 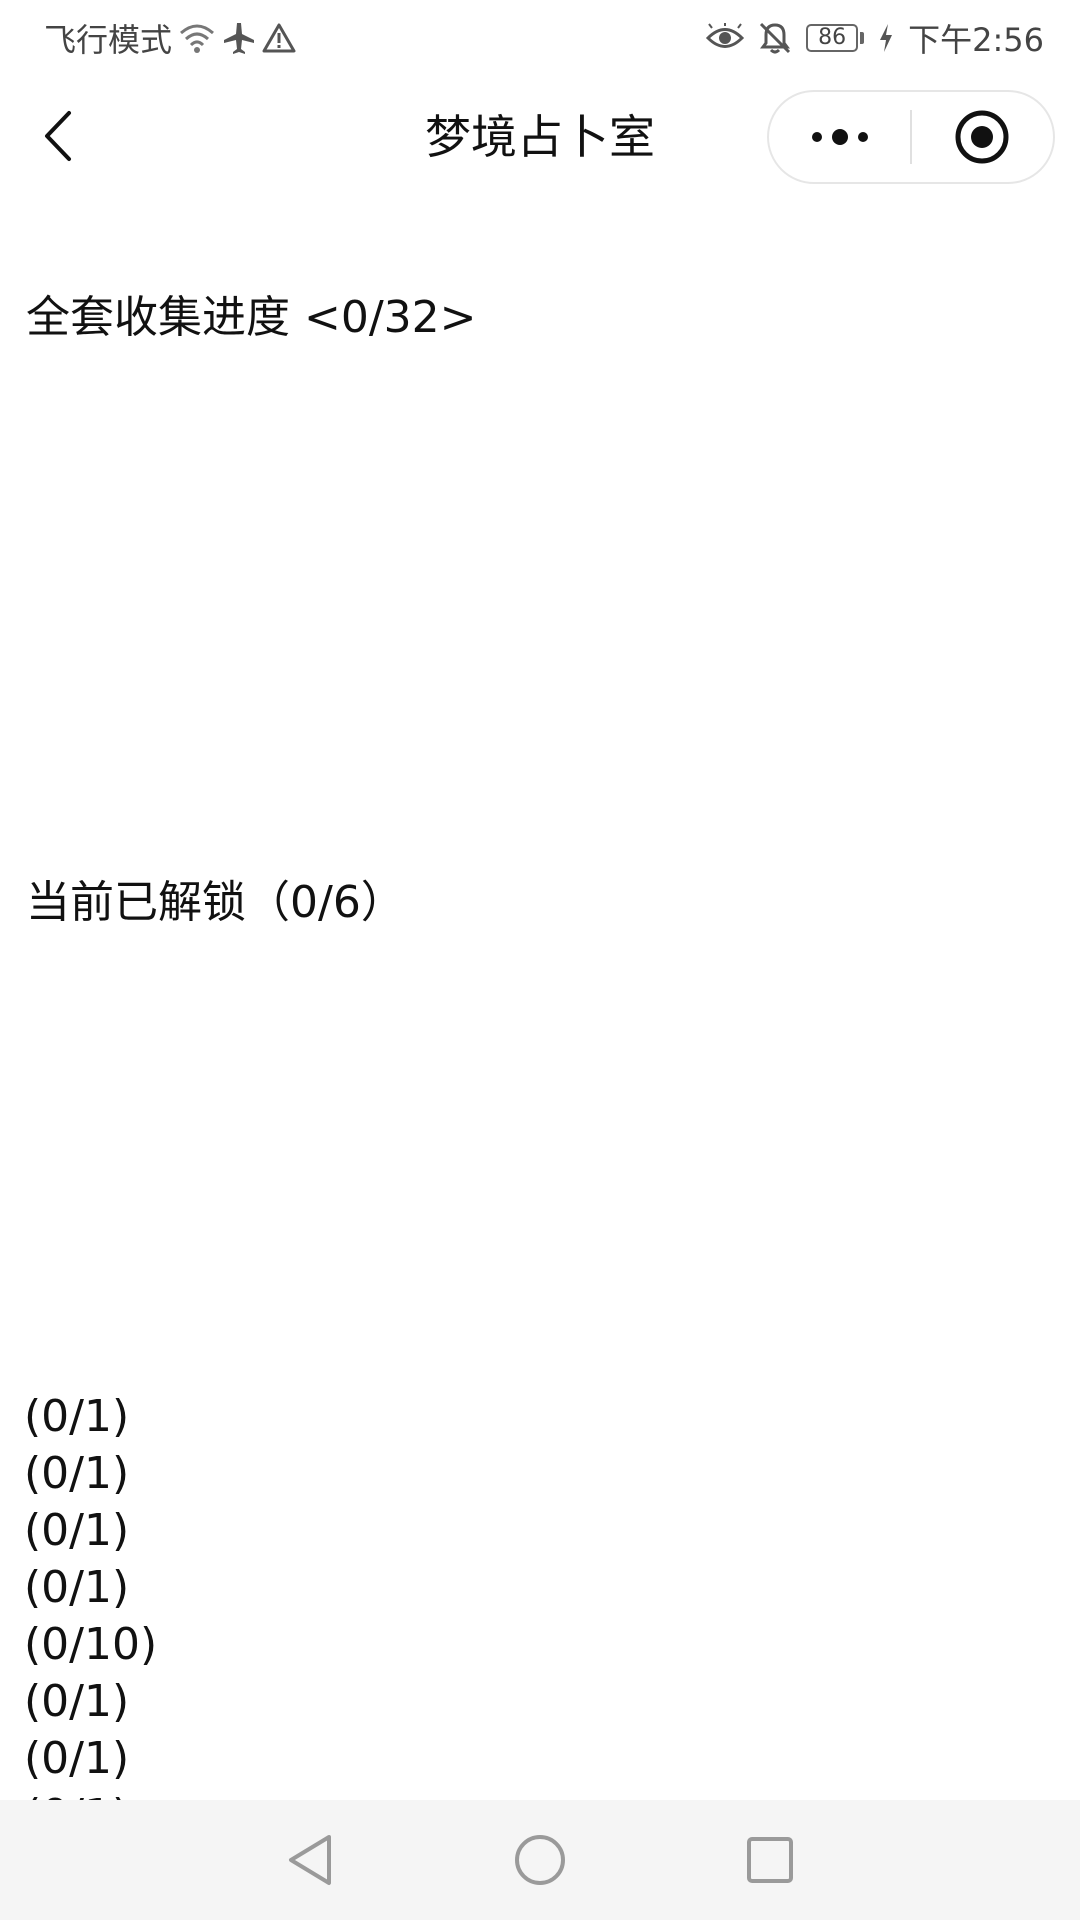 I want to click on collection-progress: 全套收集进度 <0/32>, so click(x=251, y=317).